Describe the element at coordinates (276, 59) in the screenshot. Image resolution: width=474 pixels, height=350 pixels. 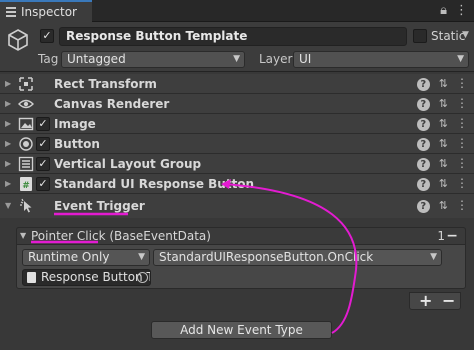
I see `layer-label: Layer` at that location.